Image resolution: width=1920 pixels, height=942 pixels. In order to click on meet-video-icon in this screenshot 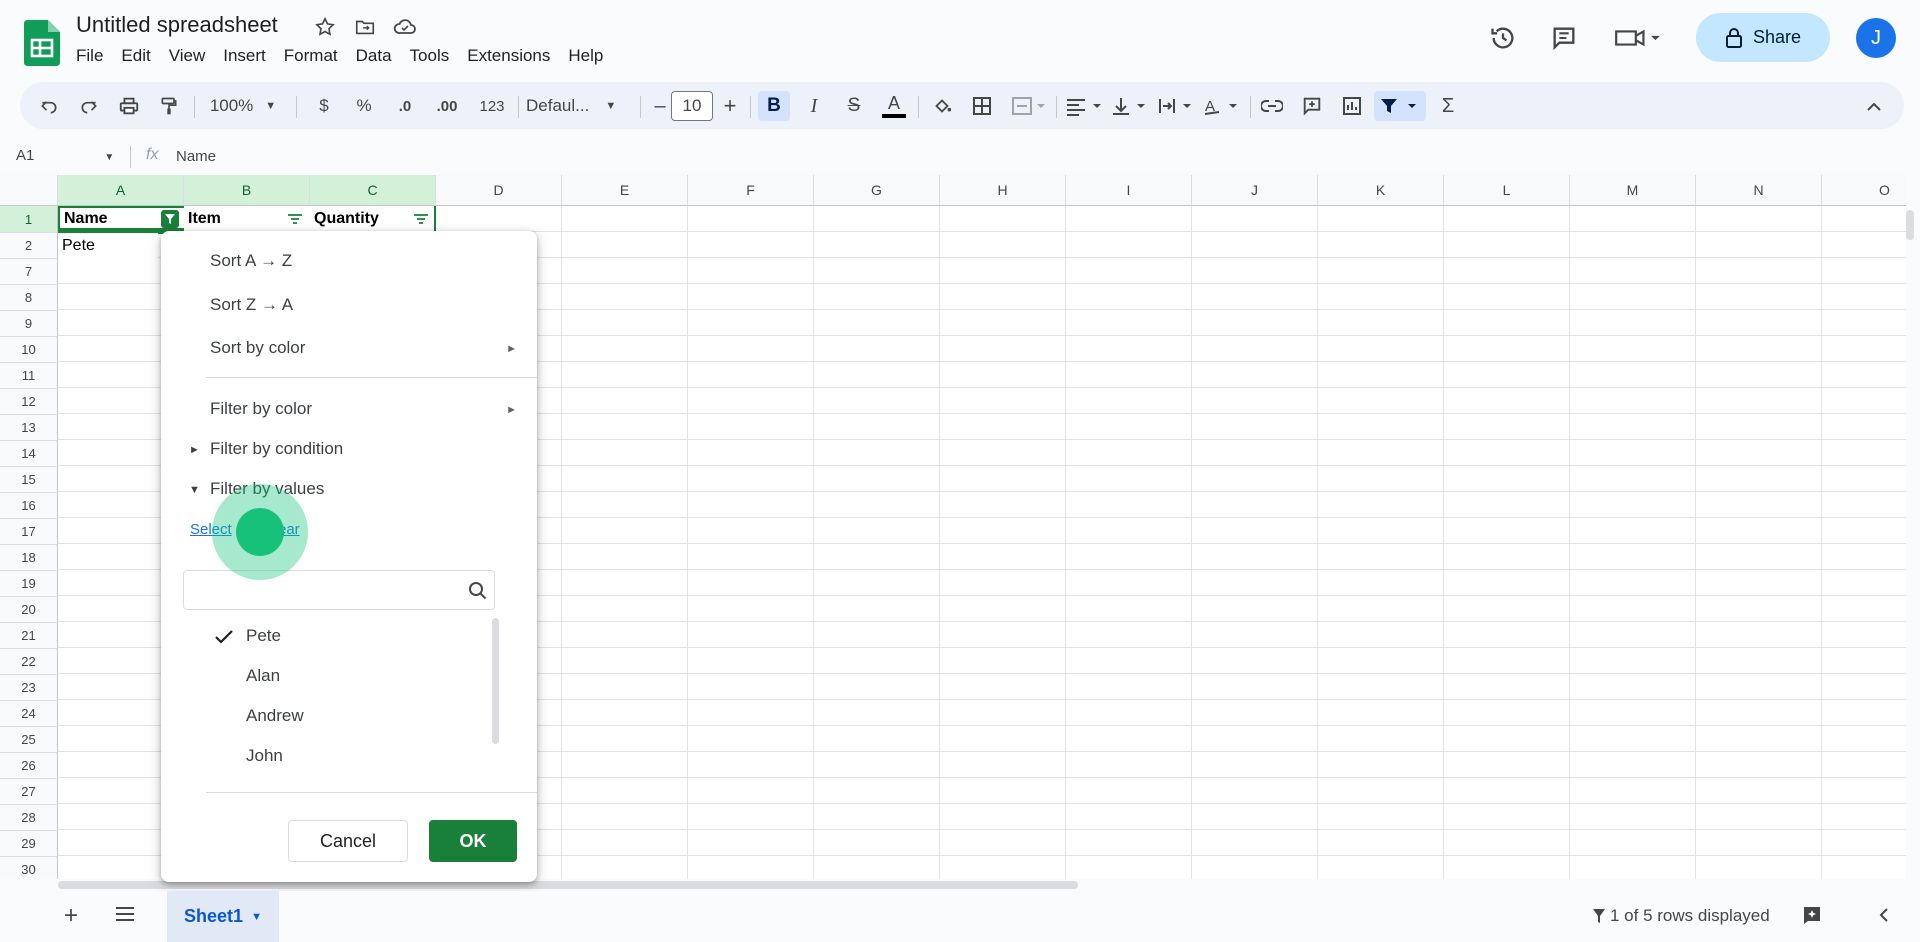, I will do `click(1638, 38)`.